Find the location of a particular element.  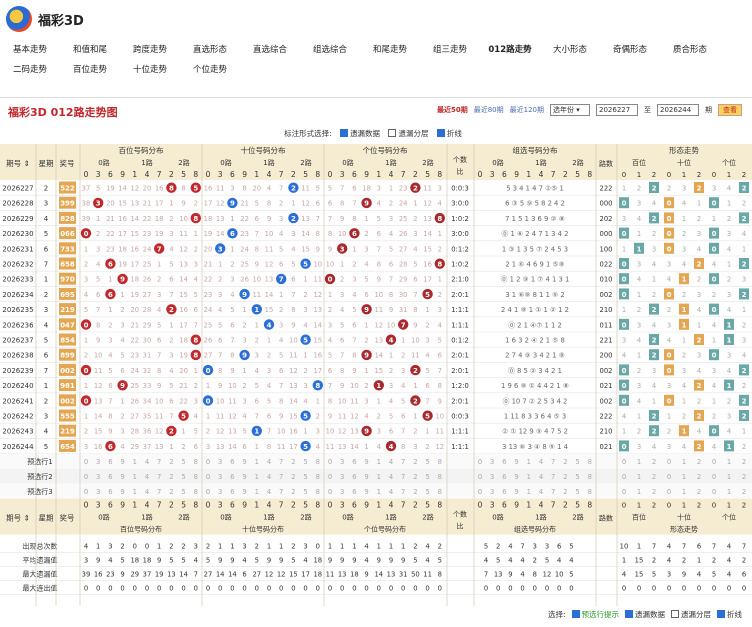

ge-hit-digit: 0 is located at coordinates (330, 280).